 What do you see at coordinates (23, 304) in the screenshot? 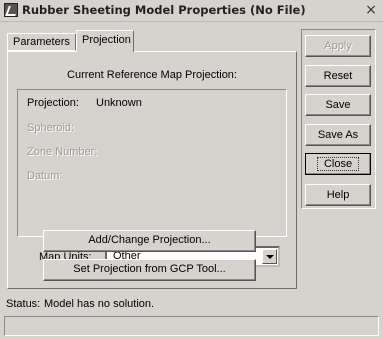
I see `status-label: Status:` at bounding box center [23, 304].